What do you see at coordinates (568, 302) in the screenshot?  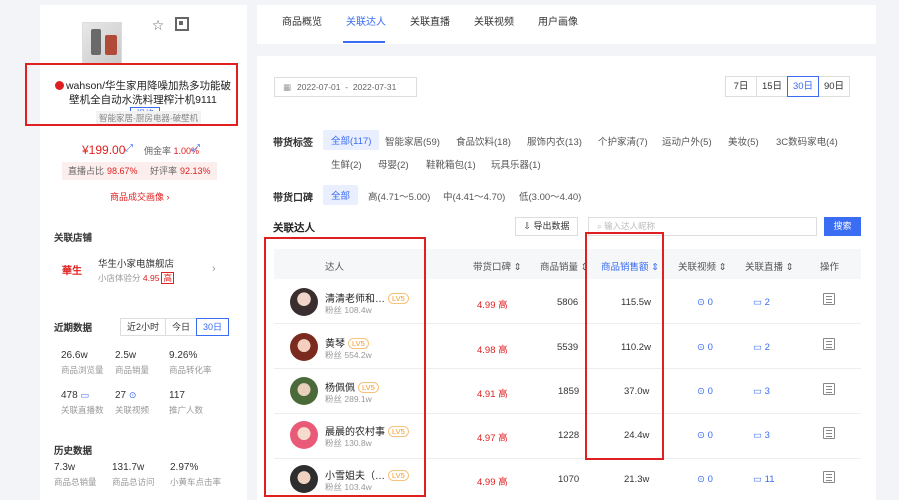 I see `sales-cell: 5806` at bounding box center [568, 302].